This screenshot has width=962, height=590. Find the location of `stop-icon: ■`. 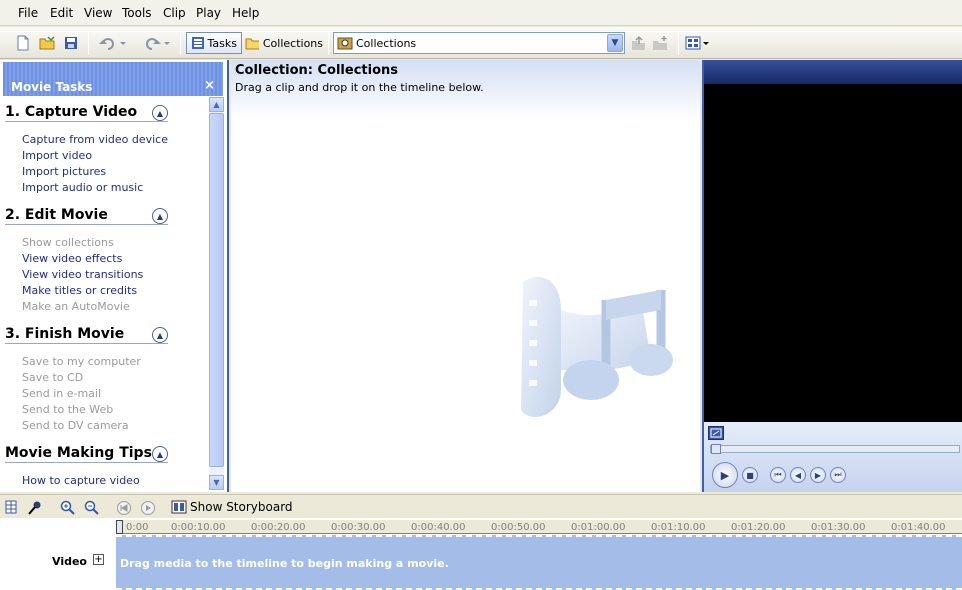

stop-icon: ■ is located at coordinates (750, 475).